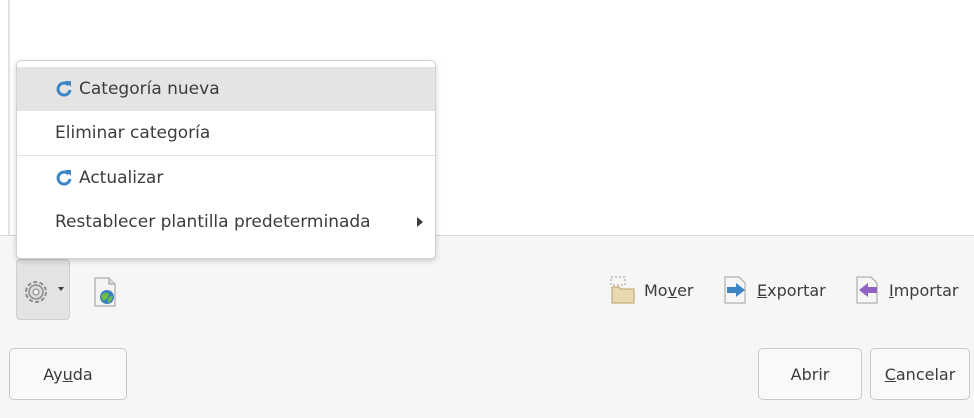 The height and width of the screenshot is (418, 974). Describe the element at coordinates (867, 290) in the screenshot. I see `arrow-left-icon` at that location.